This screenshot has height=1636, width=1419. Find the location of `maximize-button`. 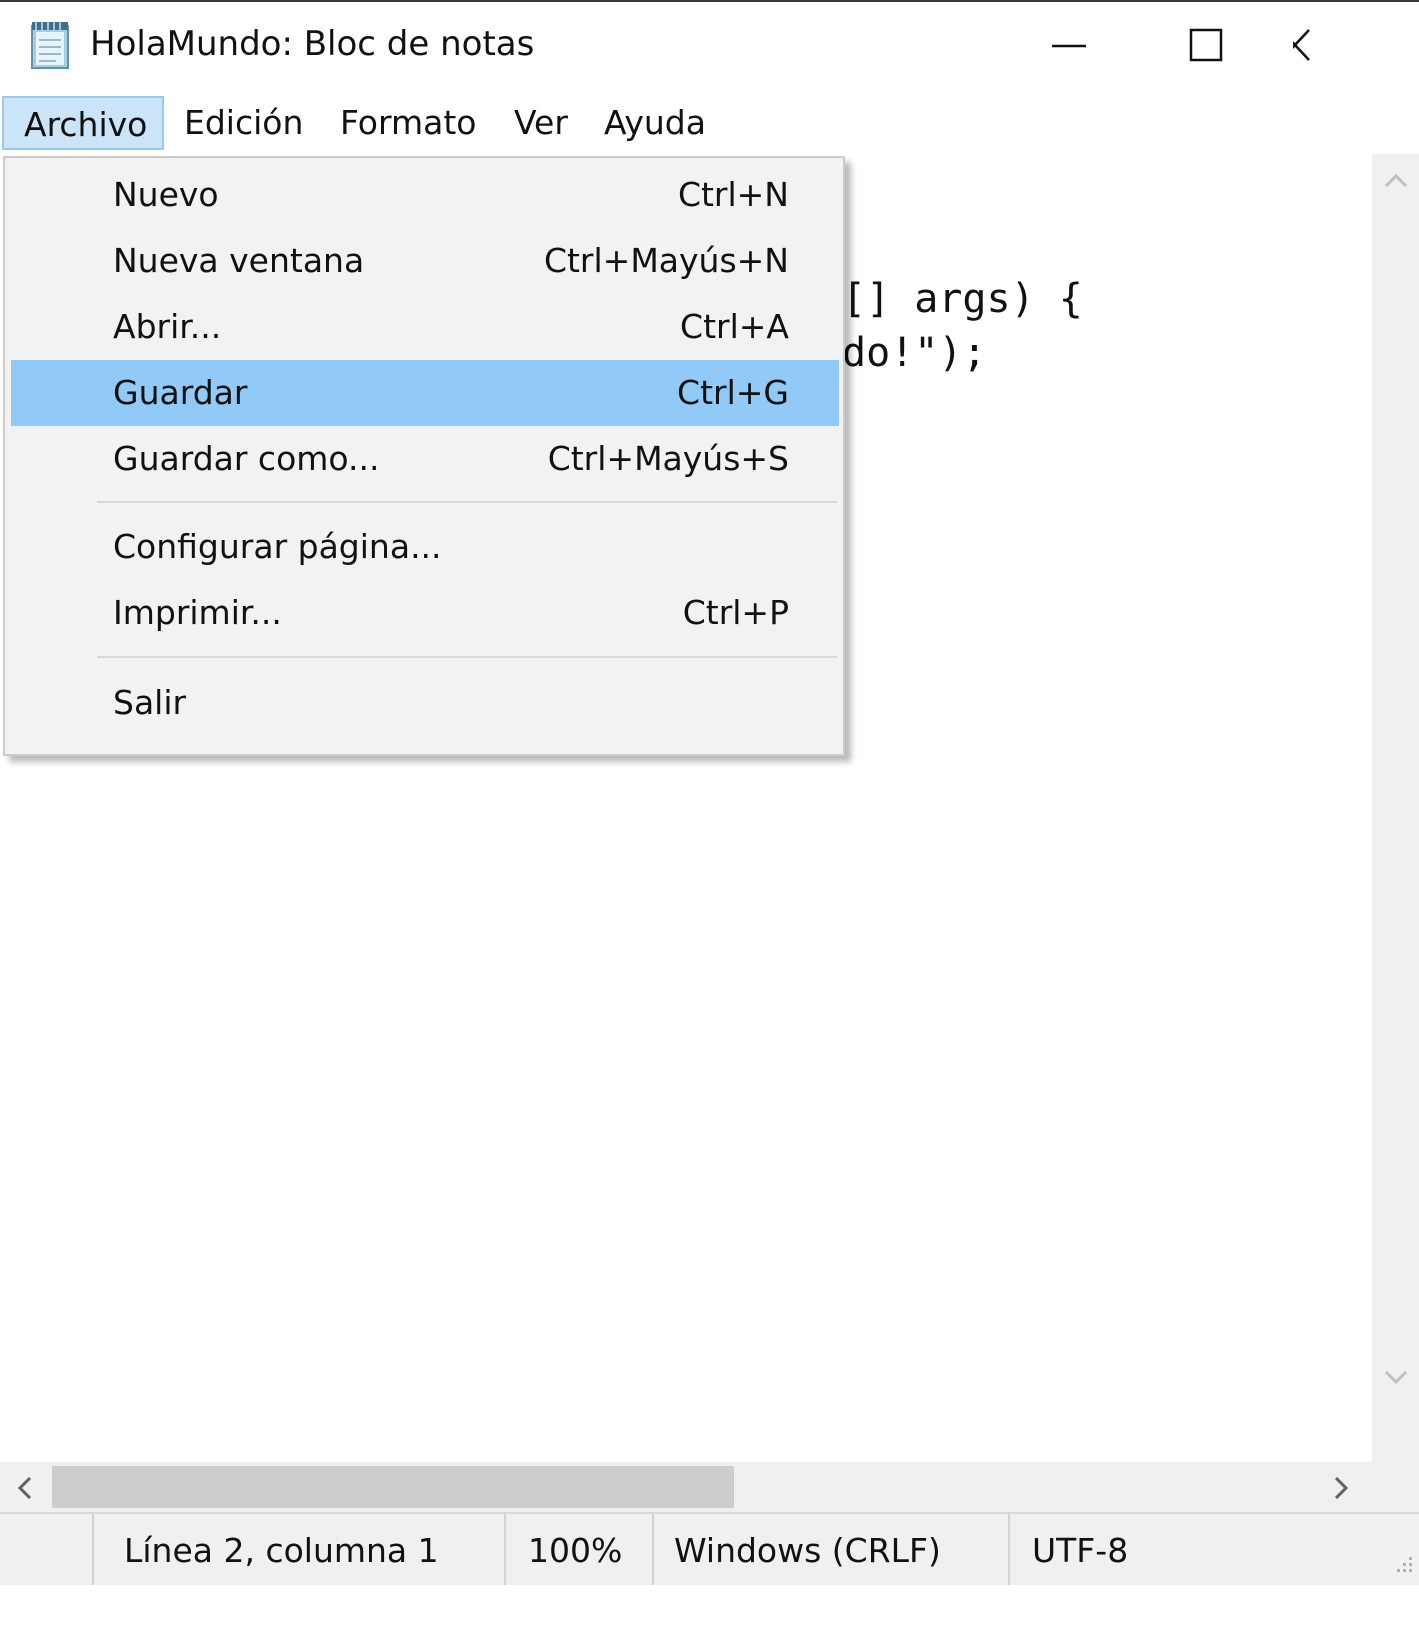

maximize-button is located at coordinates (1208, 47).